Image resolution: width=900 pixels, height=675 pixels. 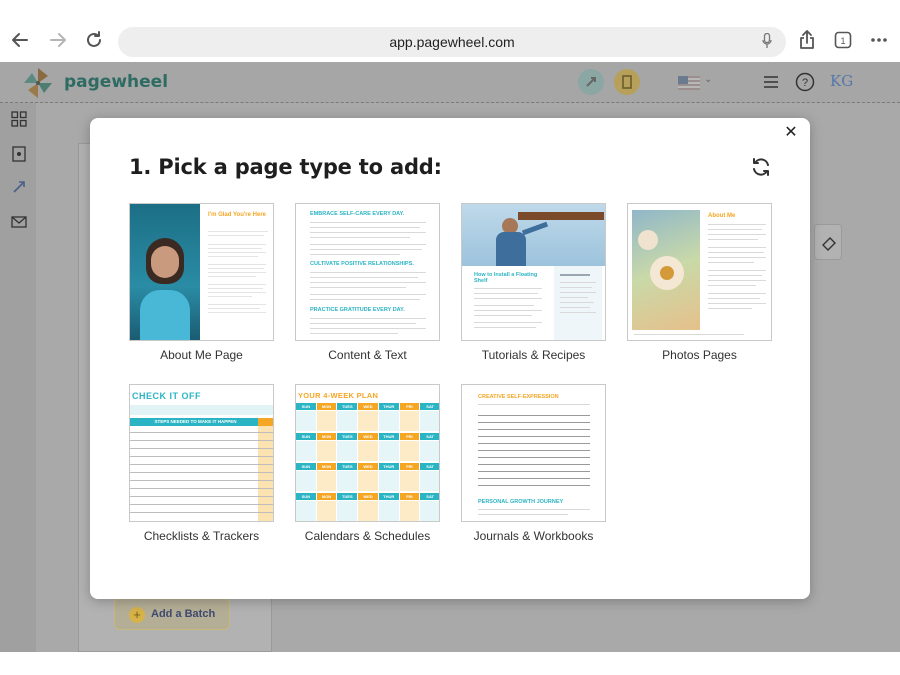 I want to click on help-icon: ?, so click(x=805, y=84).